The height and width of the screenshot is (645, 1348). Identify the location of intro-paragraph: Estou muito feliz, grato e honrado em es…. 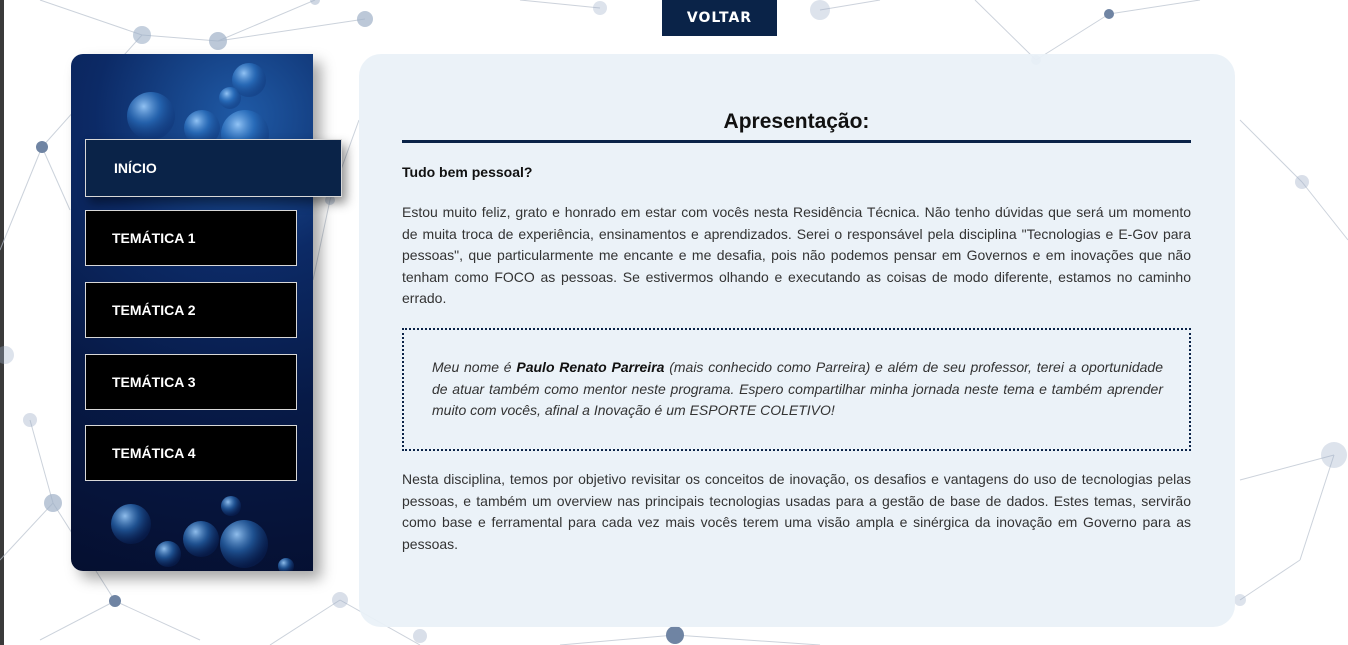
(796, 255).